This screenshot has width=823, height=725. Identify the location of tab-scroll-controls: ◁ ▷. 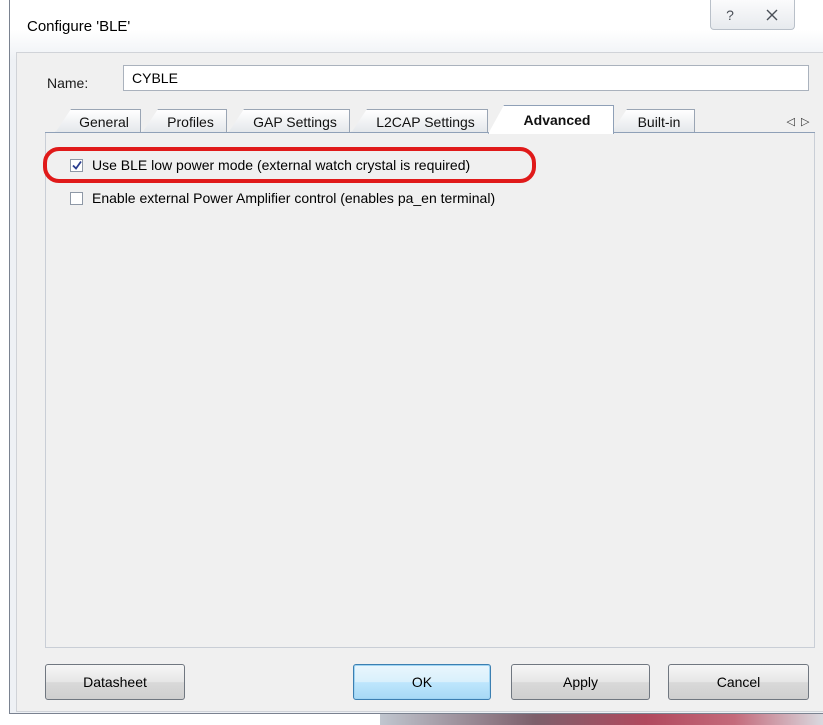
(798, 121).